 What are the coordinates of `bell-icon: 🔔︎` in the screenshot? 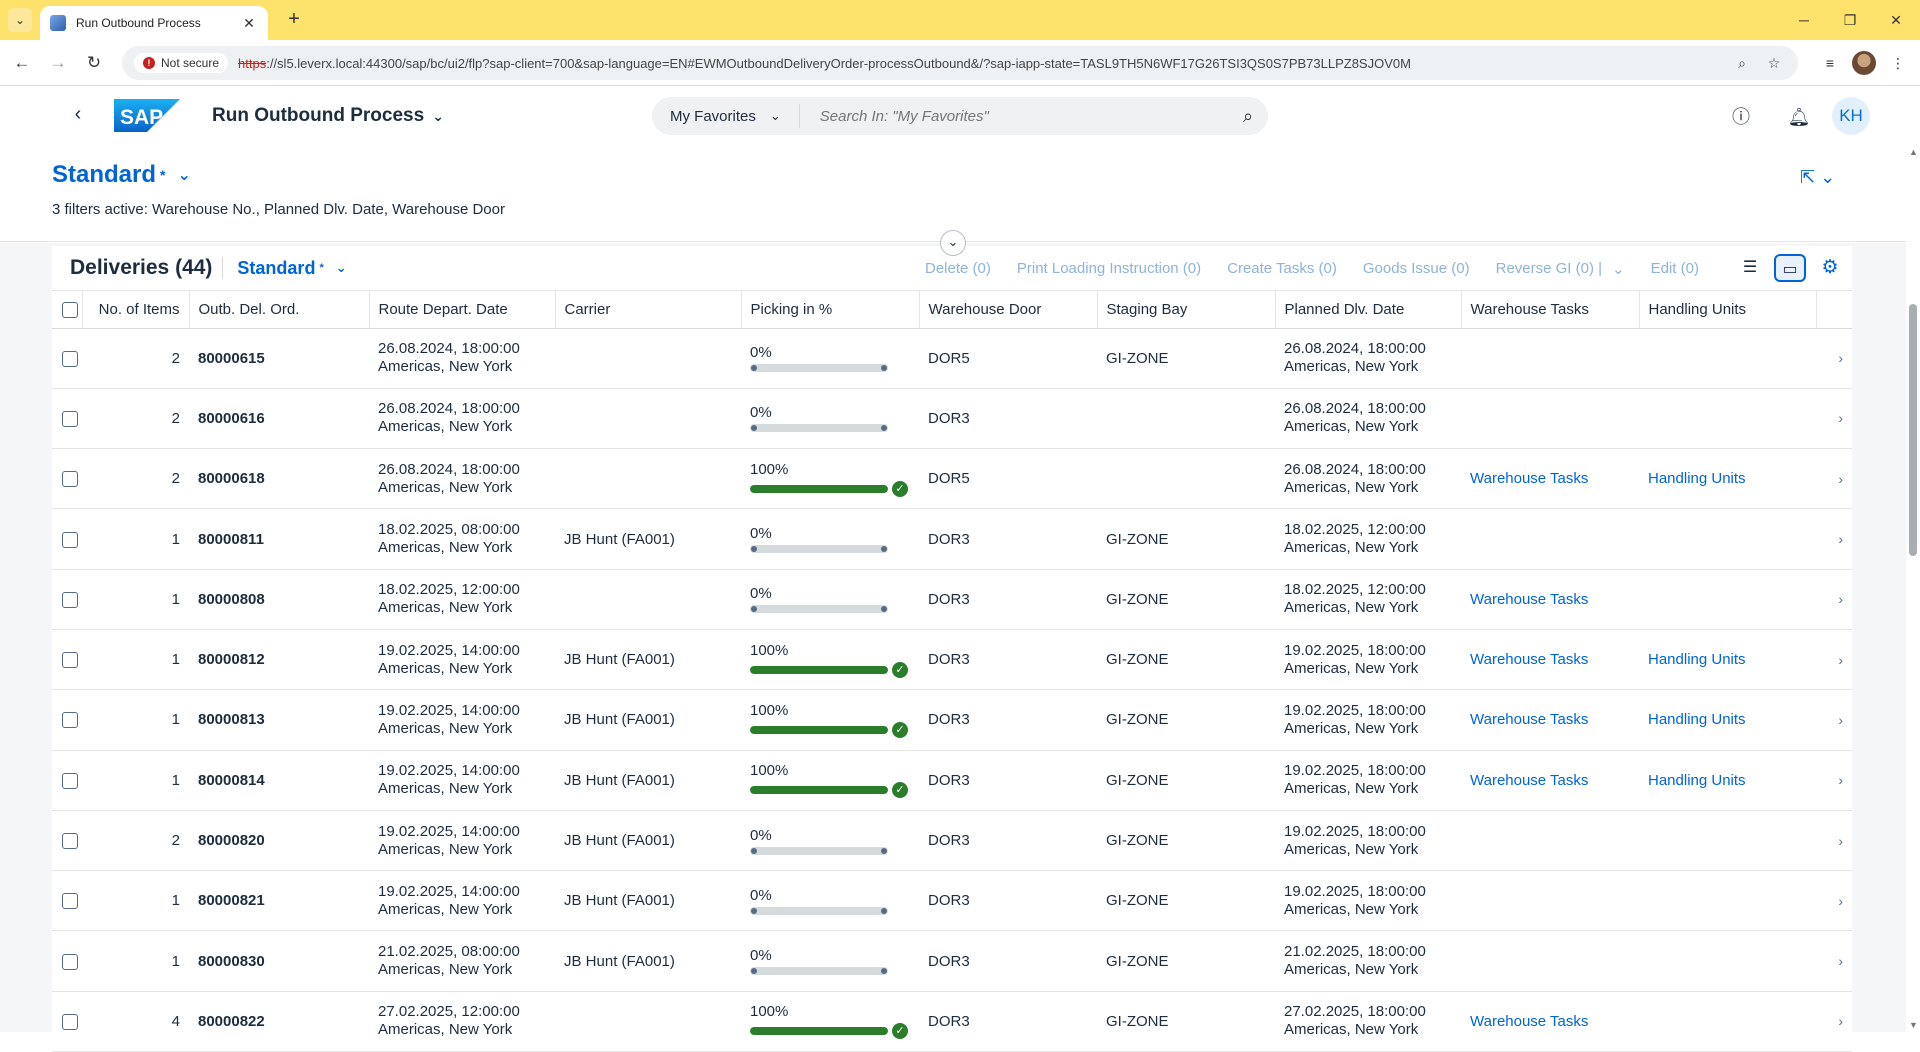 It's located at (1799, 117).